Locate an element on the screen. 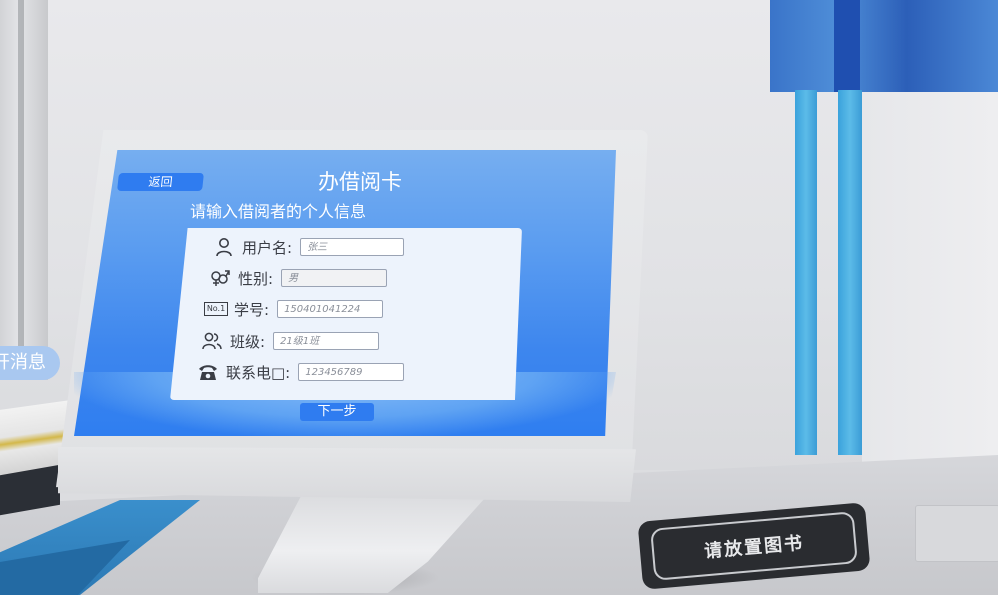  form-row-student-number: No.1 学号: 150401041224 is located at coordinates (293, 309).